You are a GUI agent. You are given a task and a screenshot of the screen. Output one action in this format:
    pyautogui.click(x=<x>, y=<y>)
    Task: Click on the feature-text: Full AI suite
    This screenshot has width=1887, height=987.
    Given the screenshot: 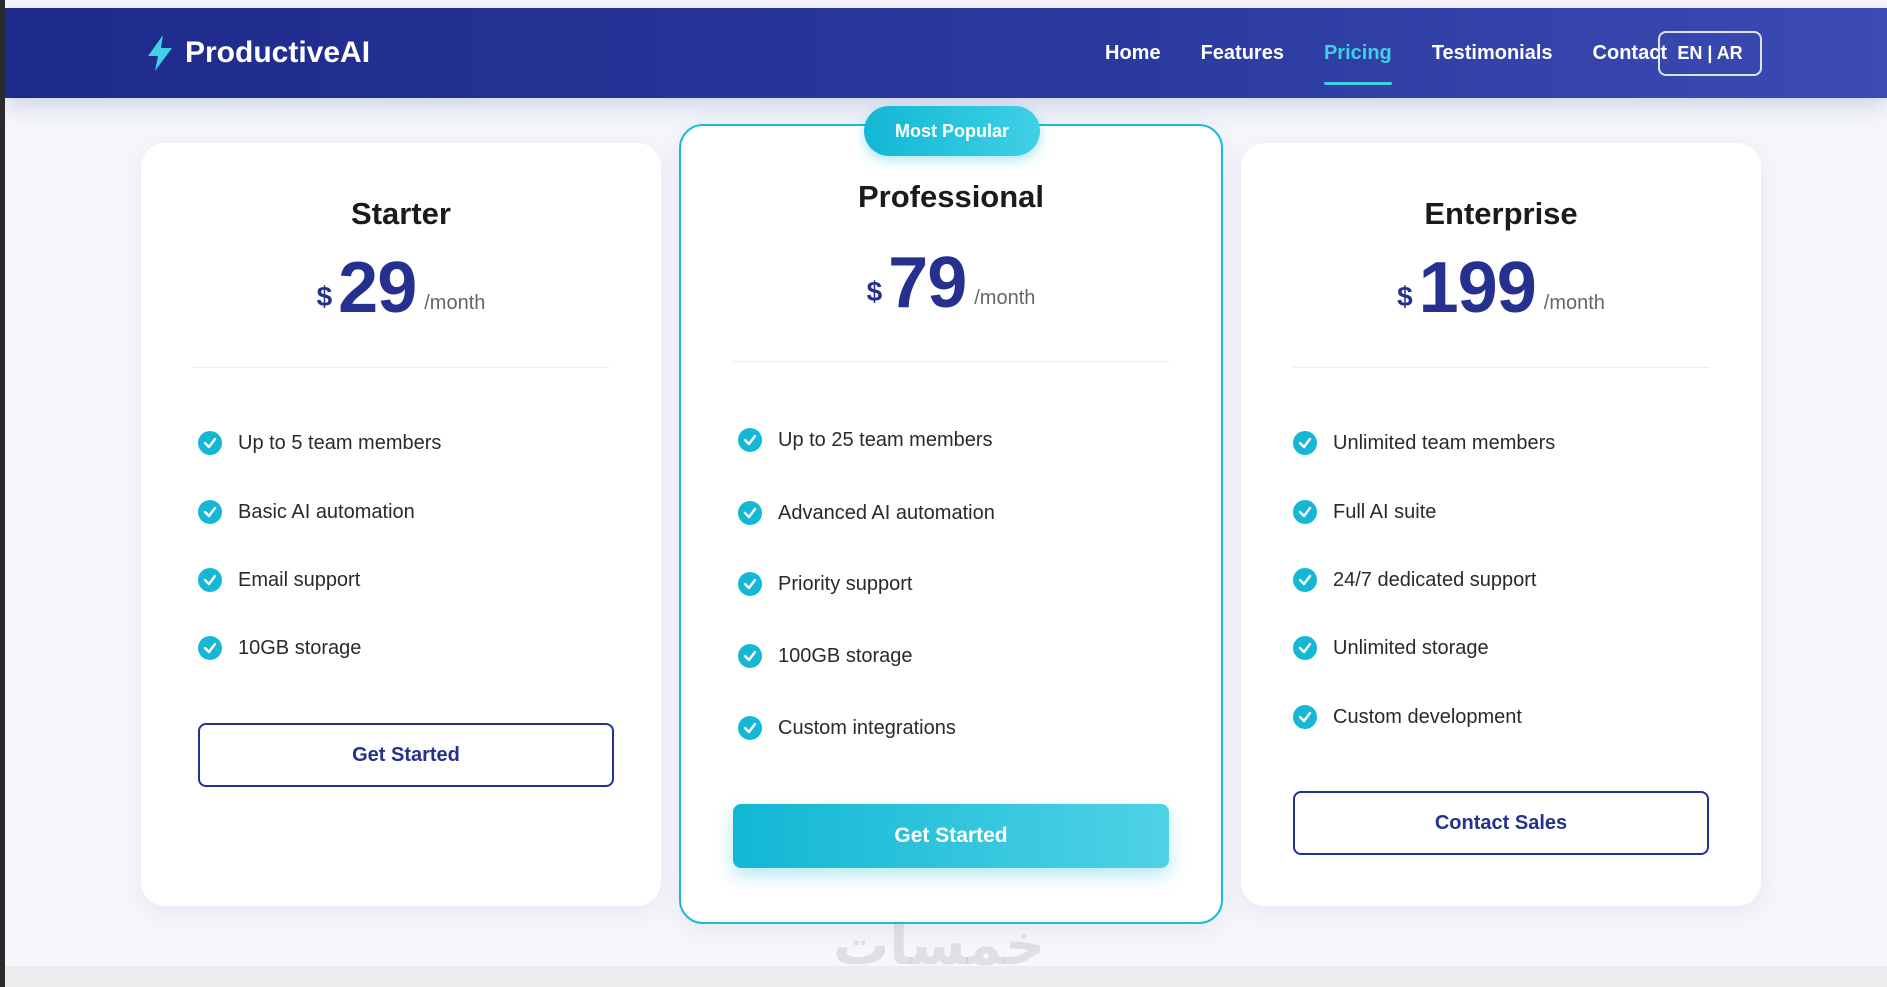 What is the action you would take?
    pyautogui.click(x=1385, y=511)
    